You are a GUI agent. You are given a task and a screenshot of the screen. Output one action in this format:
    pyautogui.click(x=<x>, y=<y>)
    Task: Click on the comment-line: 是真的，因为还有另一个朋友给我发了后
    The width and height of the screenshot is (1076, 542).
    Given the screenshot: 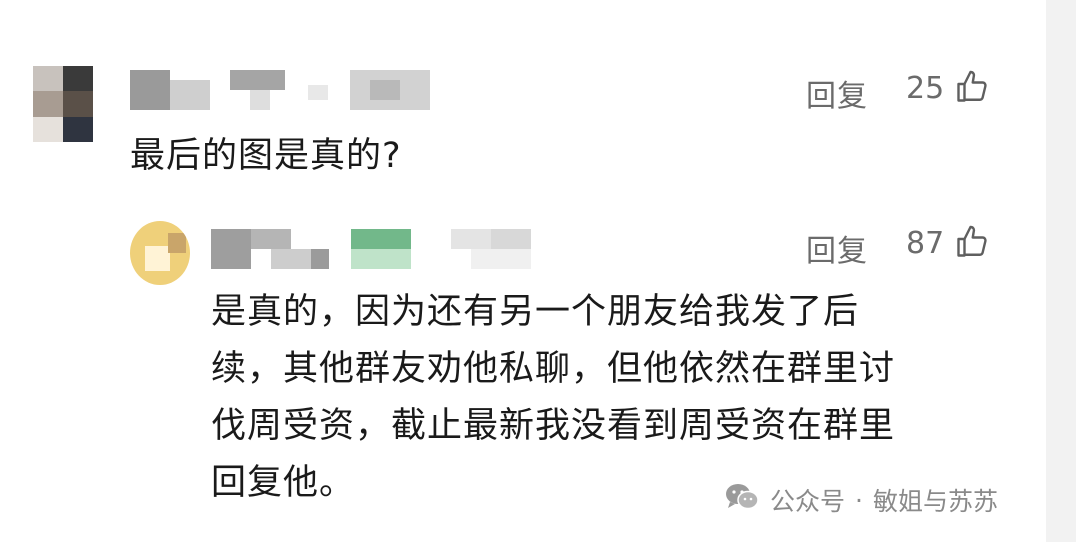 What is the action you would take?
    pyautogui.click(x=535, y=312)
    